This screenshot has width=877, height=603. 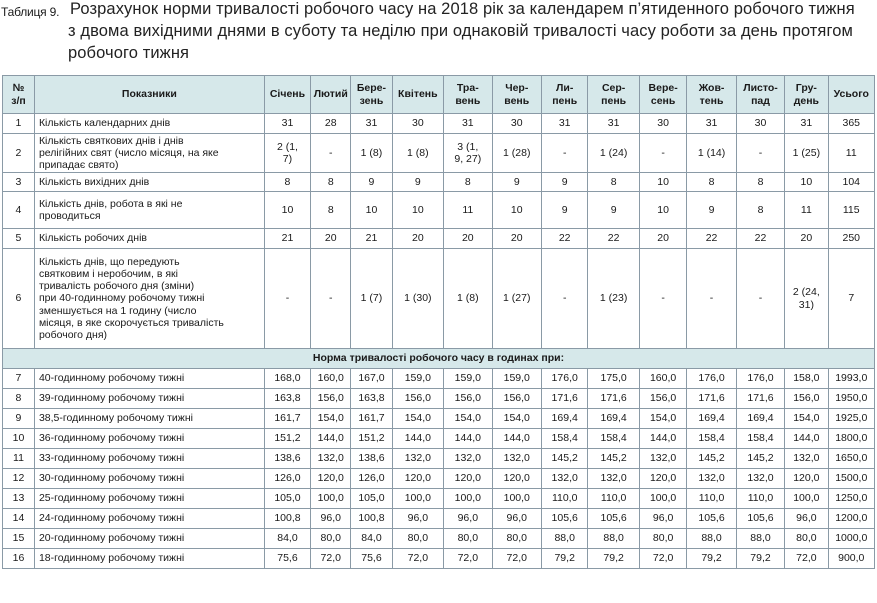 I want to click on value-cell: 1 (14), so click(x=711, y=153).